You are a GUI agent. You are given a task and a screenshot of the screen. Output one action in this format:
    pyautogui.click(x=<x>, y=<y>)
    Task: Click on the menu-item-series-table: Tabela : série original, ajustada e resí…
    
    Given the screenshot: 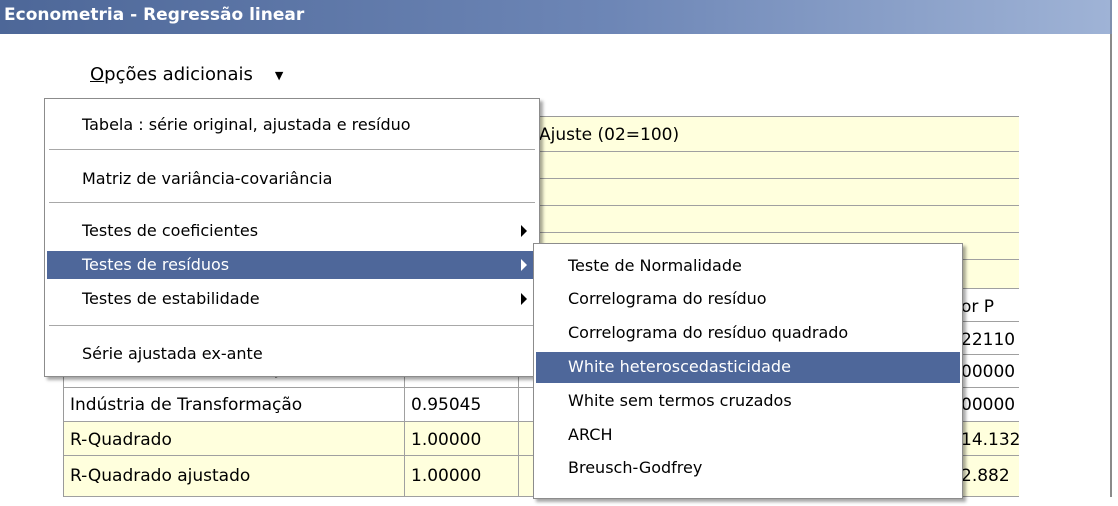 What is the action you would take?
    pyautogui.click(x=292, y=125)
    